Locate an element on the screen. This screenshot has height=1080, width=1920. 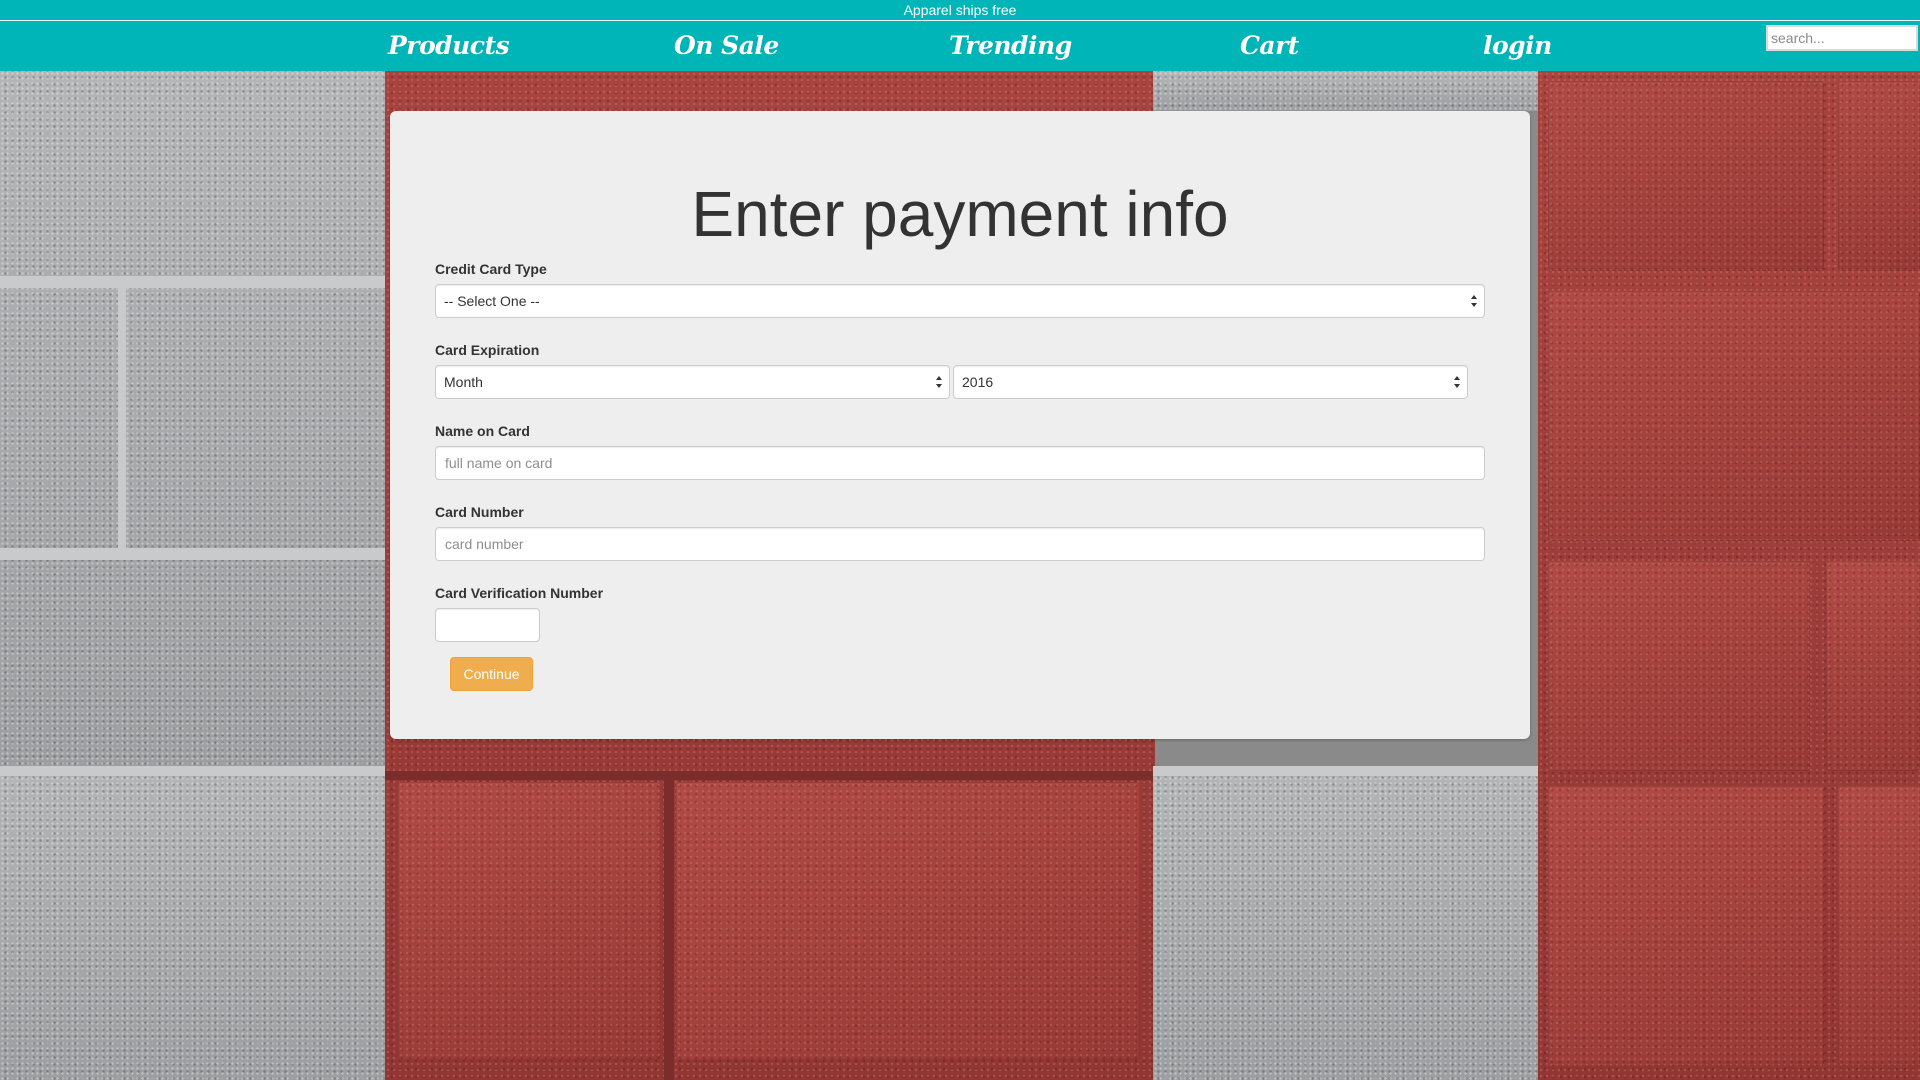
card-type-select: -- Select One -- is located at coordinates (960, 301).